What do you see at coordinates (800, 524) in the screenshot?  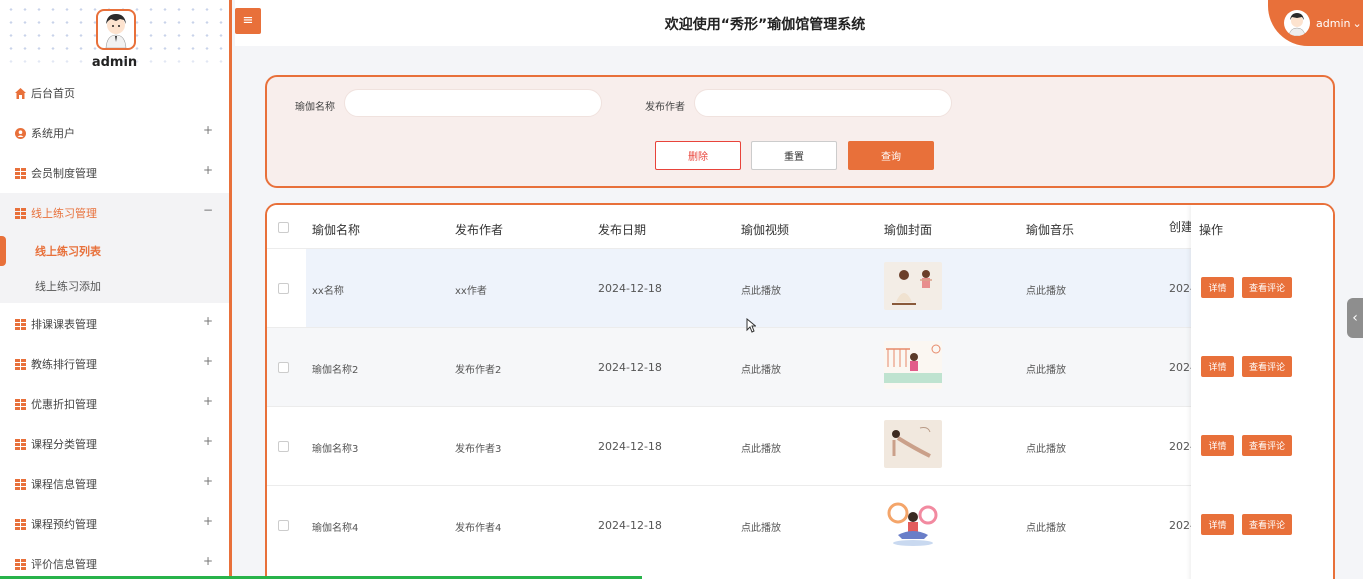 I see `table-row: 瑜伽名称4 发布作者4 2024-12-18 点此播放 点此播放 2024` at bounding box center [800, 524].